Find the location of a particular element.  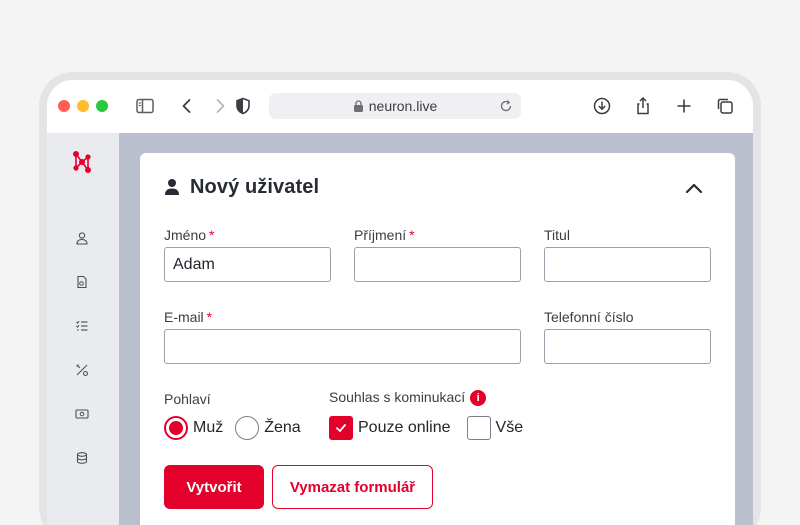

maximize-window-button is located at coordinates (102, 106).